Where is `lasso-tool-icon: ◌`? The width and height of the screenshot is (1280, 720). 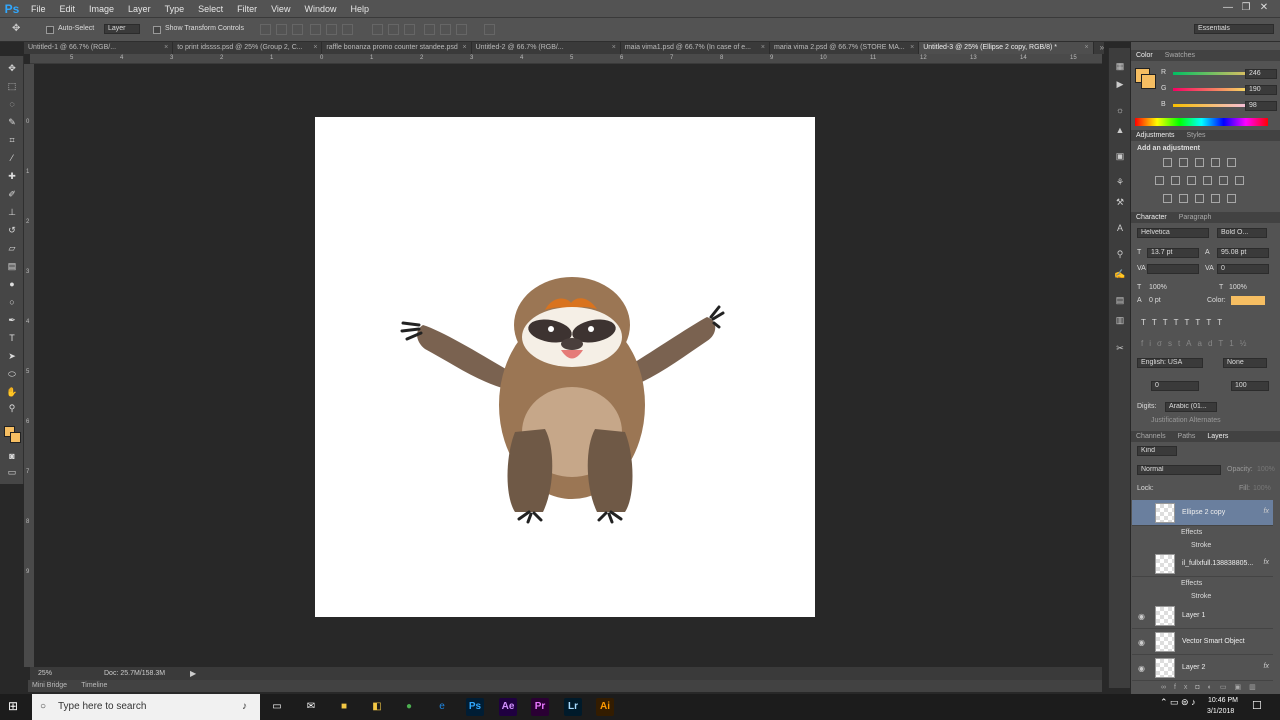
lasso-tool-icon: ◌ is located at coordinates (12, 104).